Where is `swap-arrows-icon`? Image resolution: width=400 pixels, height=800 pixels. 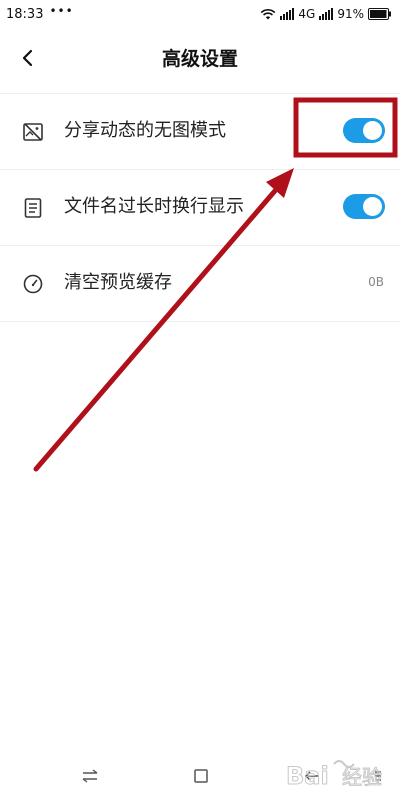 swap-arrows-icon is located at coordinates (90, 776).